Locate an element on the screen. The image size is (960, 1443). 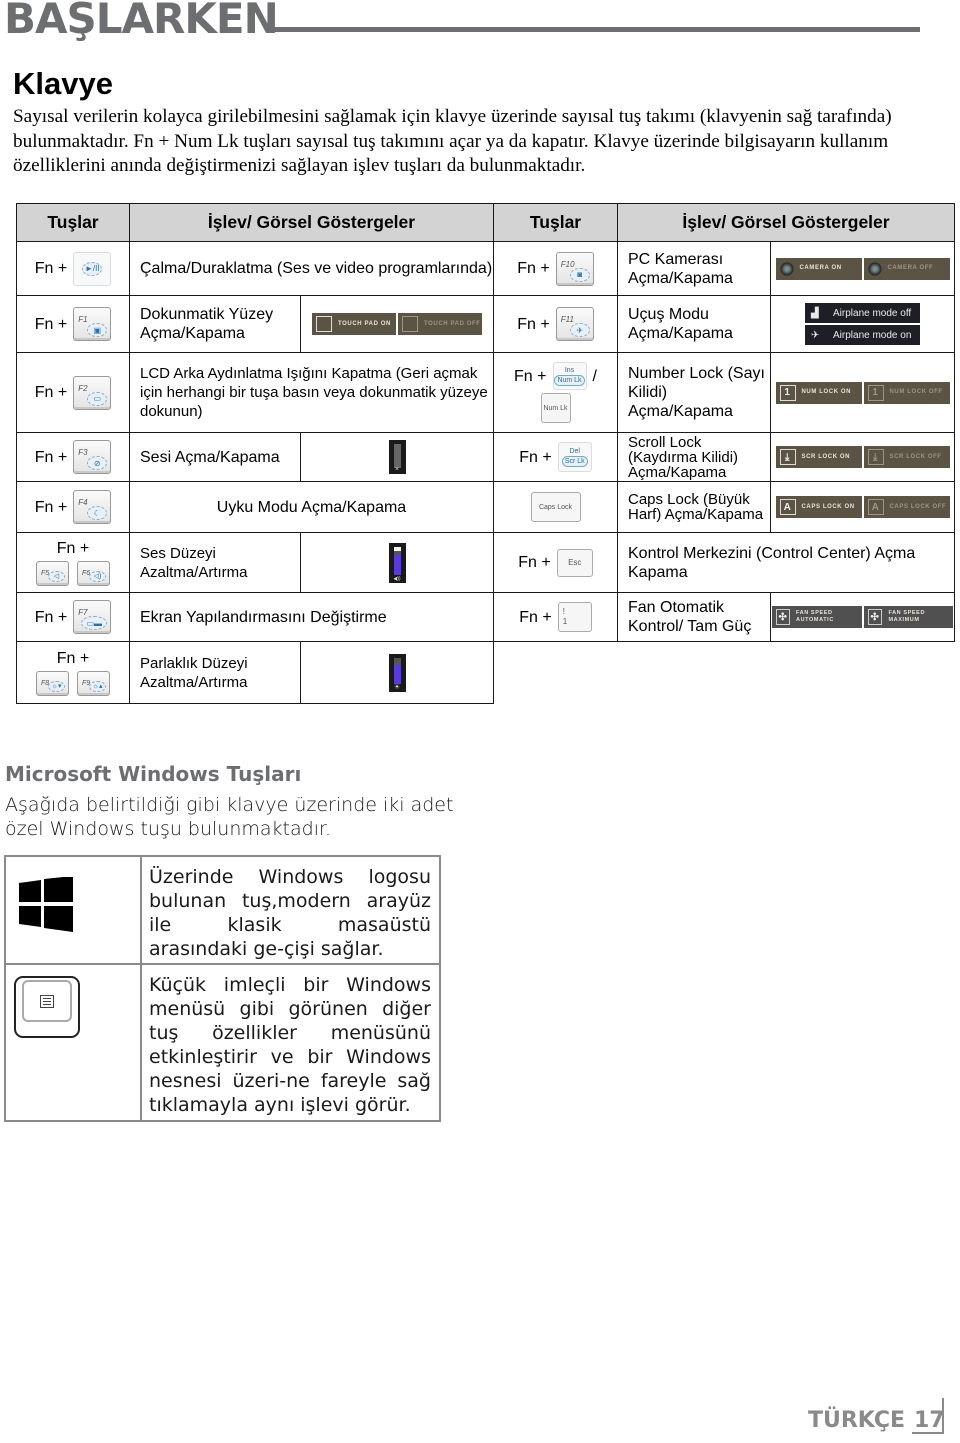
scrolllock-on-indicator: ⤓ SCR LOCK ON is located at coordinates (818, 457).